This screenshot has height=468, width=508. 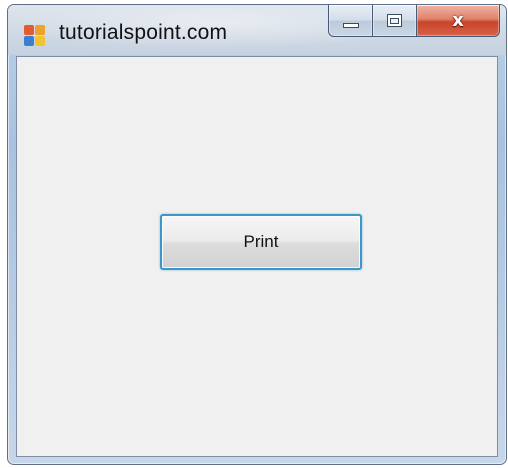 I want to click on print-button: Print, so click(x=261, y=242).